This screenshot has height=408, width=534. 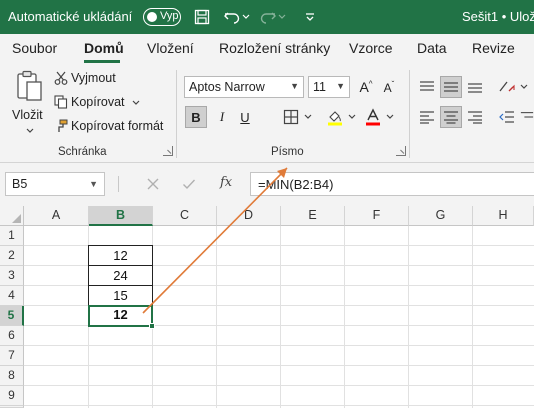 I want to click on paste-button: Vložit, so click(x=30, y=105).